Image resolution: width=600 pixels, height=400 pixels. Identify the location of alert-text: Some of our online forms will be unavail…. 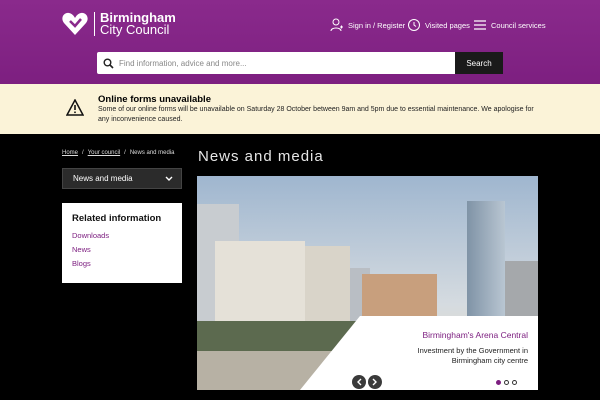
(316, 114).